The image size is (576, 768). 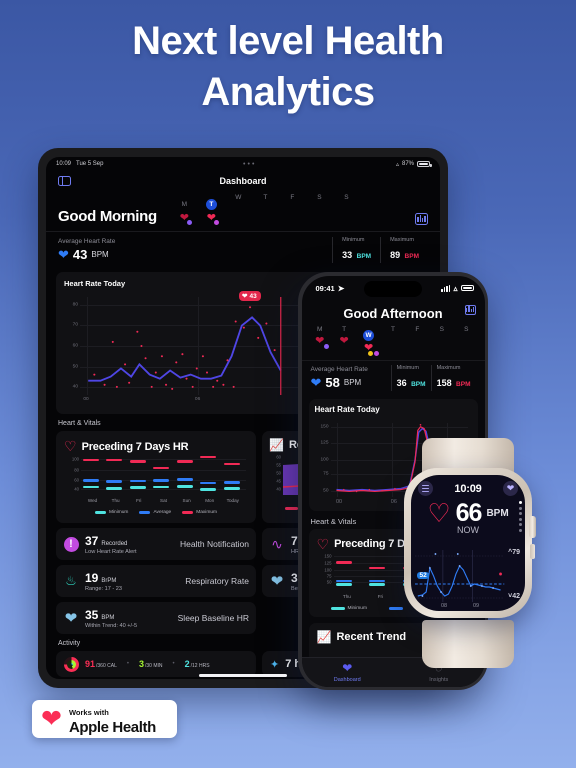 What do you see at coordinates (425, 488) in the screenshot?
I see `list-menu-button` at bounding box center [425, 488].